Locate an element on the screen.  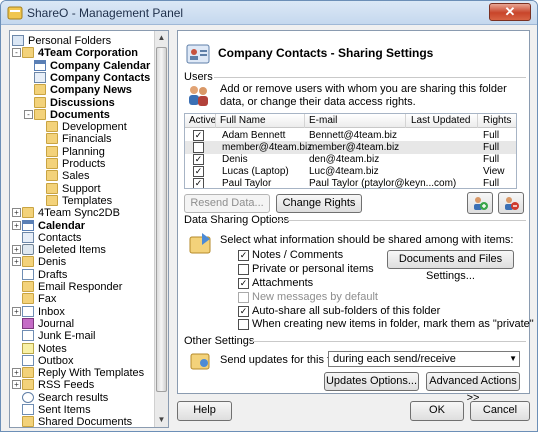
tree-item: + Reply With Templates is located at coordinates (87, 373).